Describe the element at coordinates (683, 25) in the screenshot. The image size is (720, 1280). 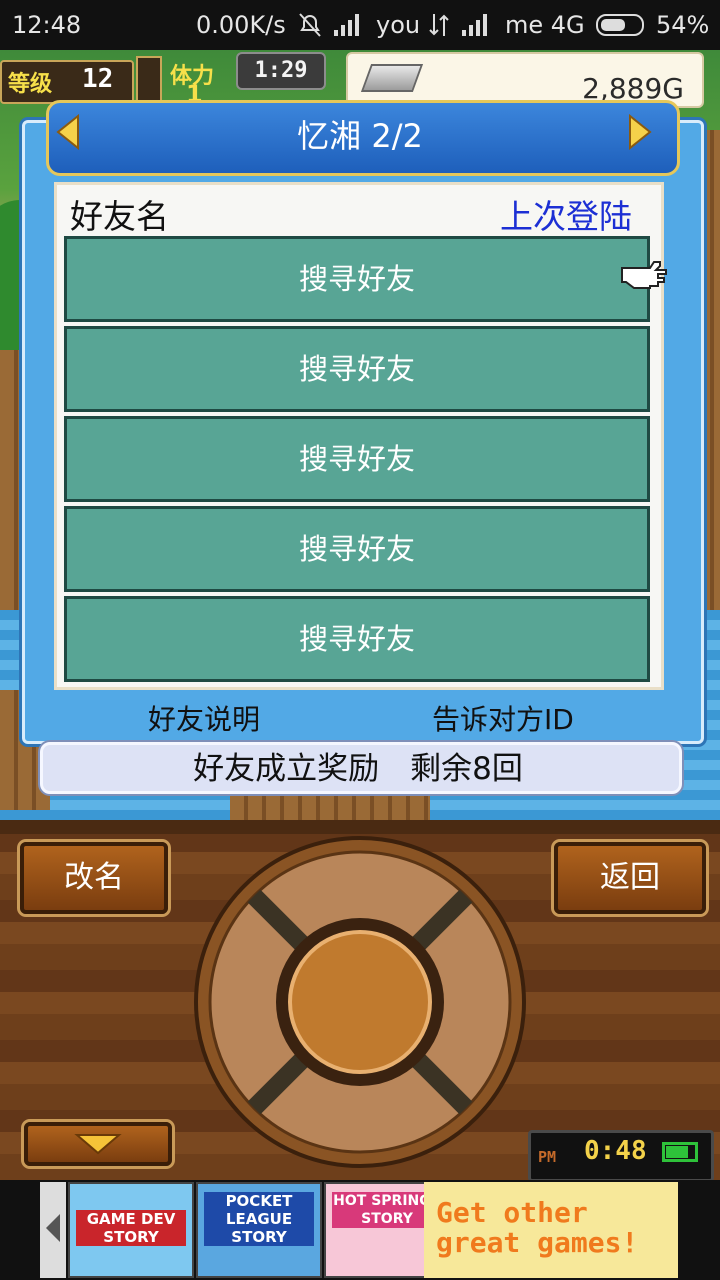
I see `battery-percent: 54%` at that location.